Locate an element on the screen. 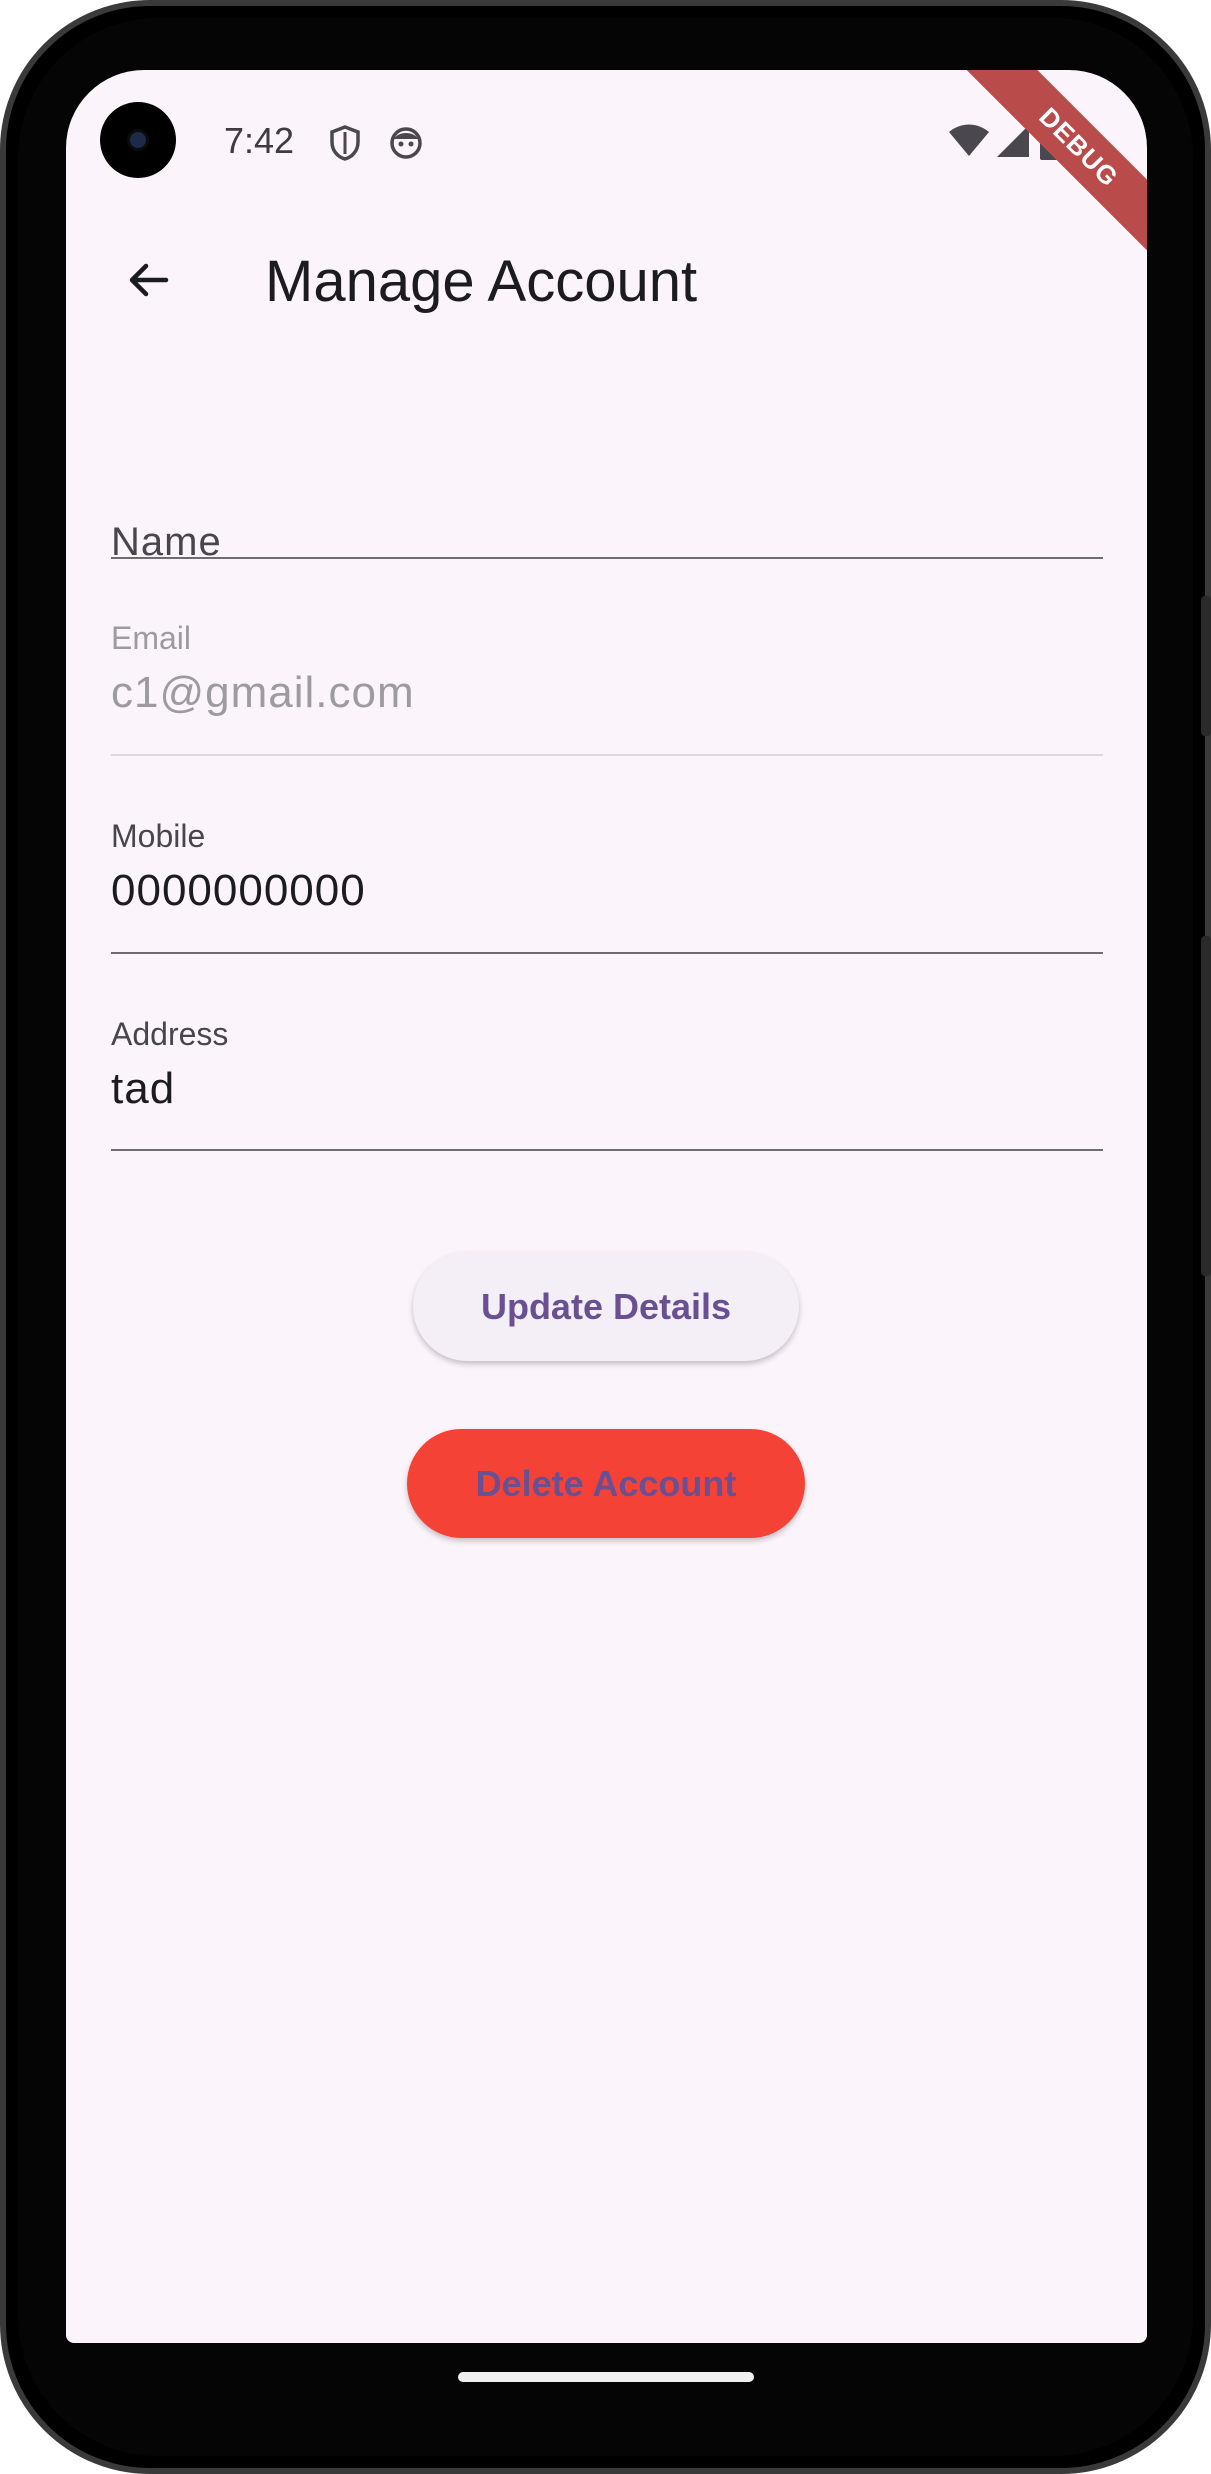 The height and width of the screenshot is (2474, 1211). debug-banner: DEBUG is located at coordinates (1047, 174).